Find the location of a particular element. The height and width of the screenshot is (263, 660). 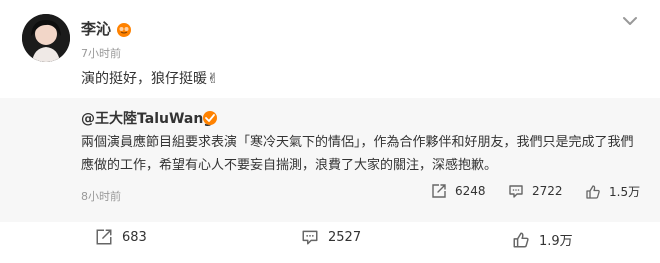

author-name: 李沁 is located at coordinates (96, 28).